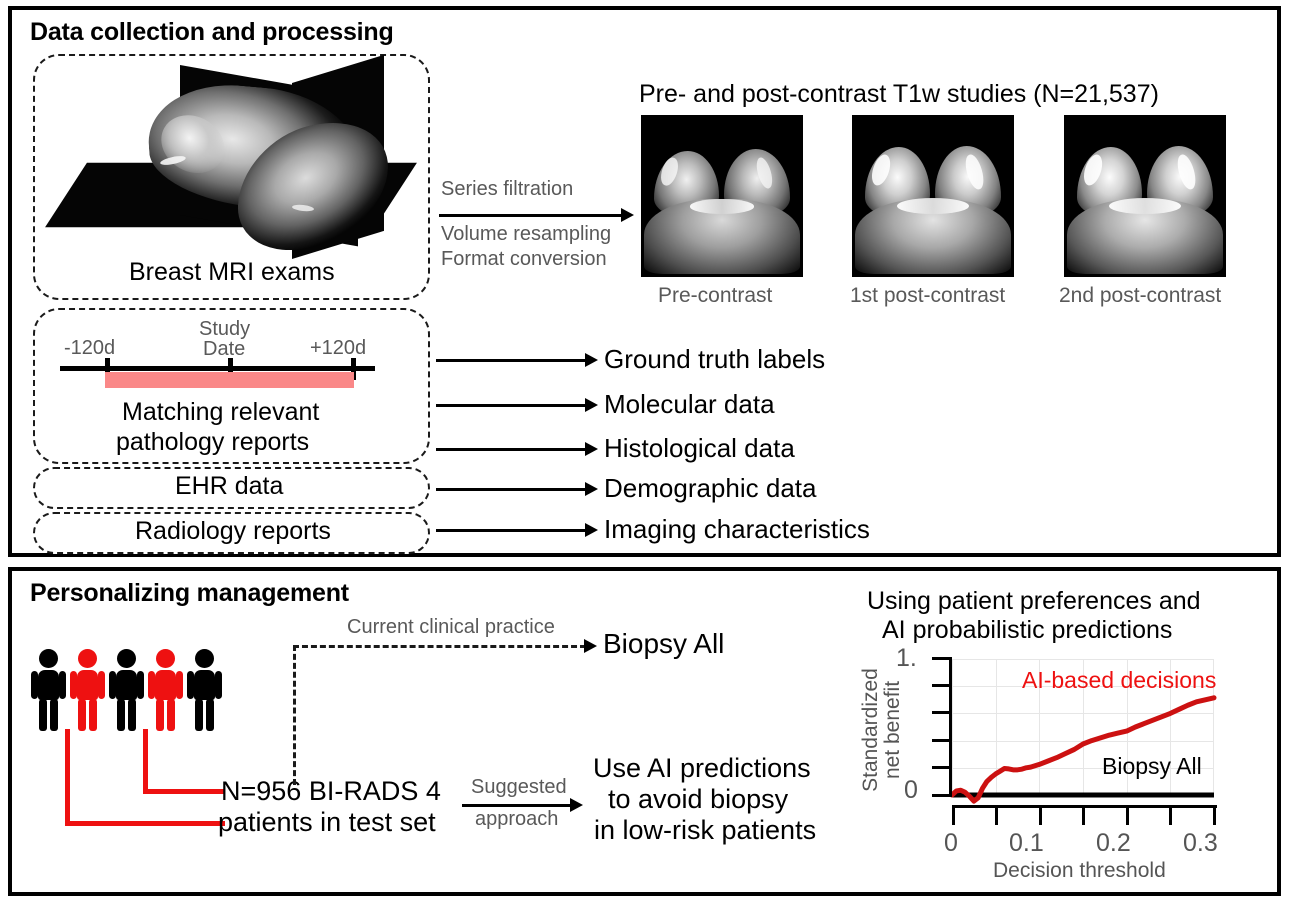 The height and width of the screenshot is (902, 1289). Describe the element at coordinates (294, 715) in the screenshot. I see `current-practice-dashed-vertical` at that location.